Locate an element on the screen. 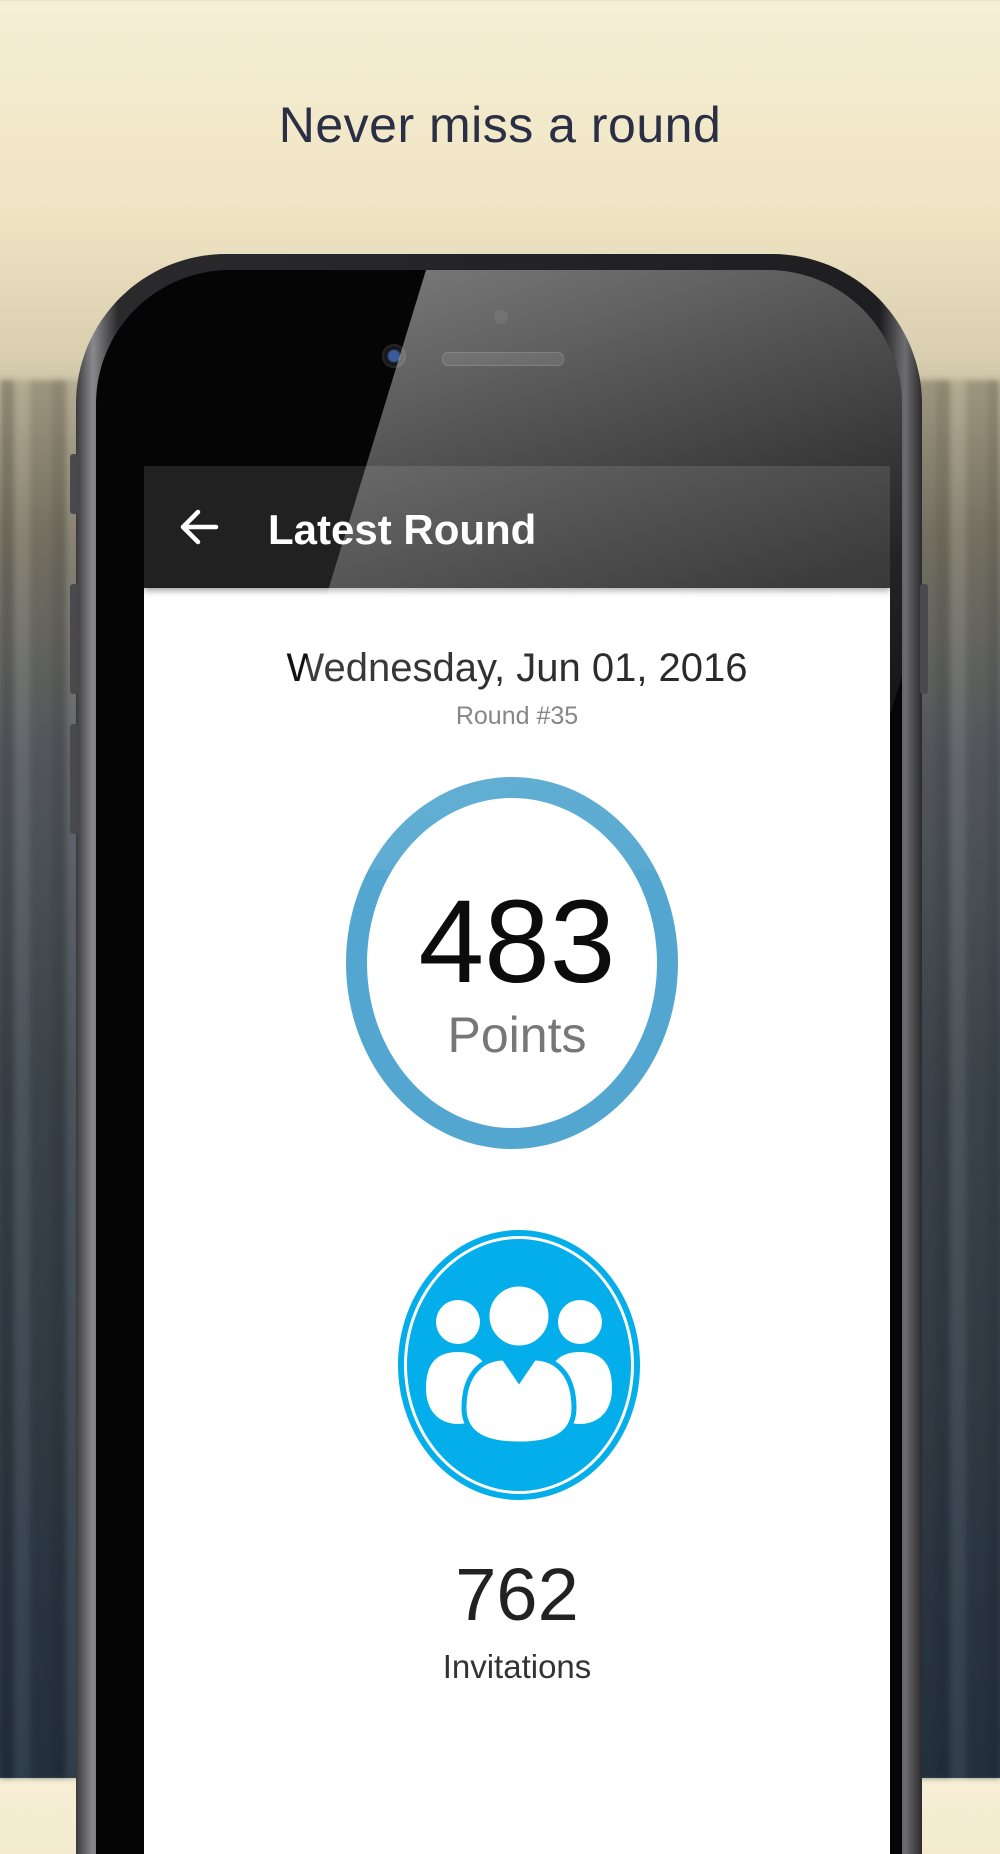 The image size is (1000, 1854). round-number: Round #35 is located at coordinates (517, 716).